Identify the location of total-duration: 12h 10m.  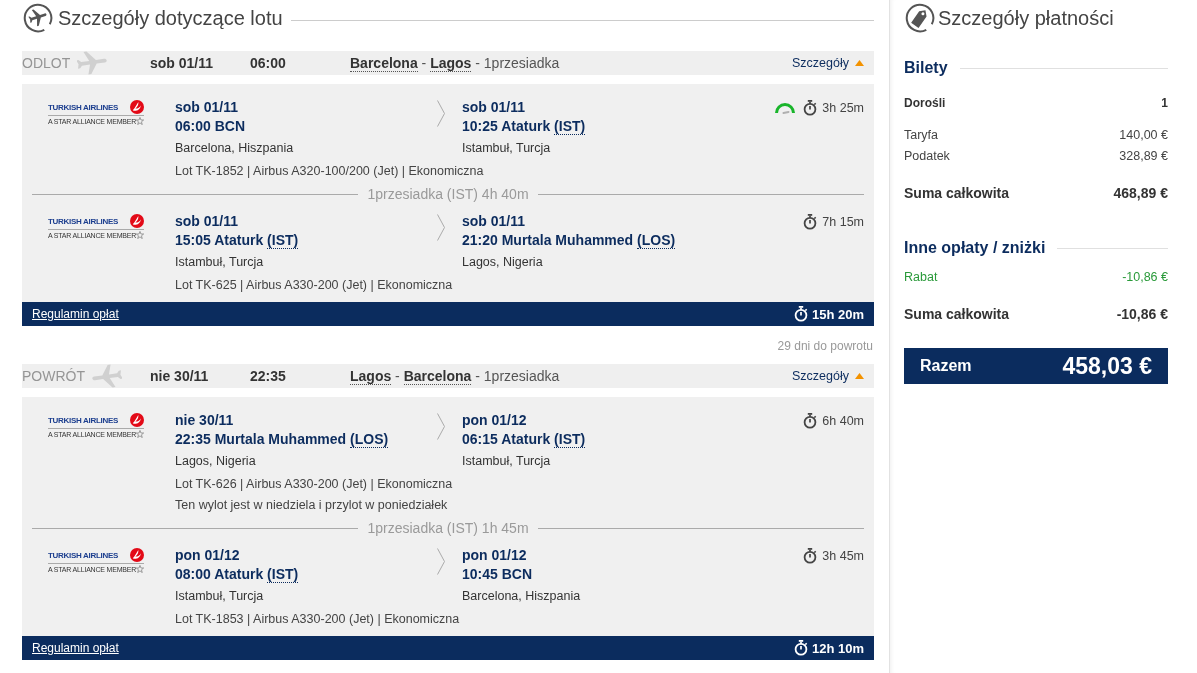
(837, 648).